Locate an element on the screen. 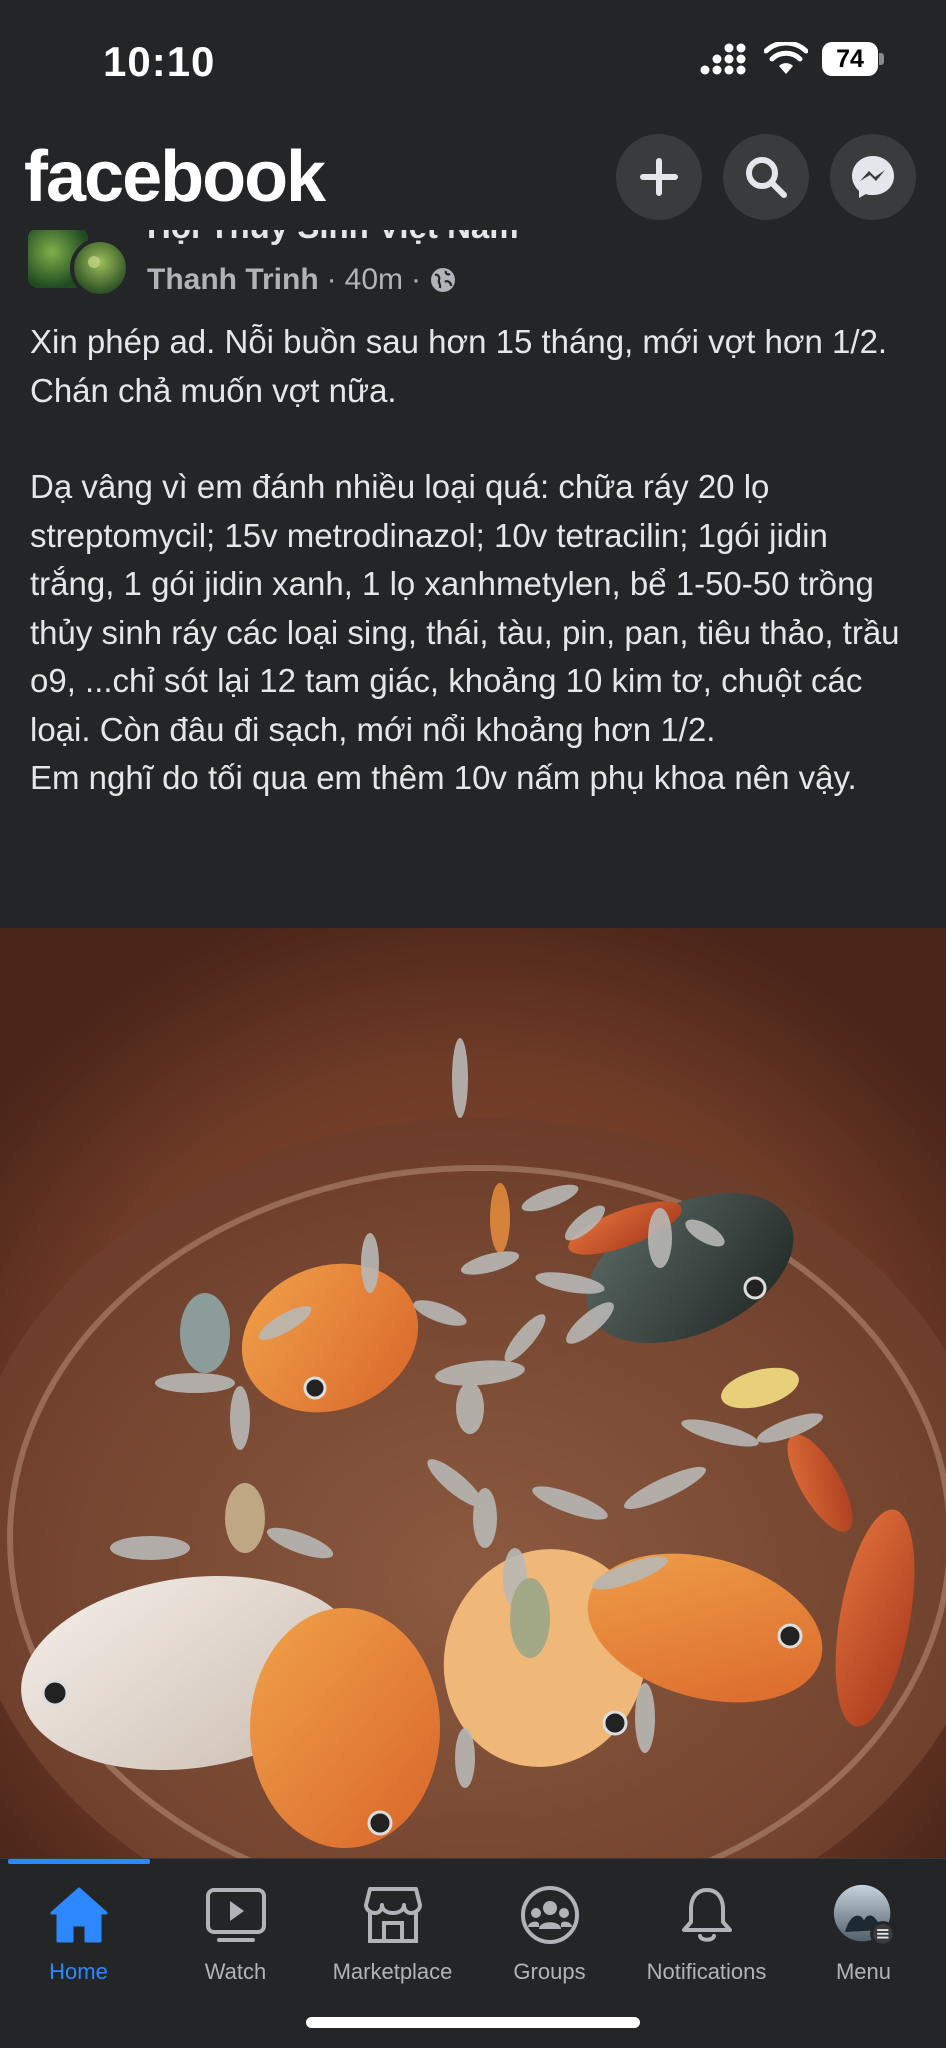  create-button is located at coordinates (659, 177).